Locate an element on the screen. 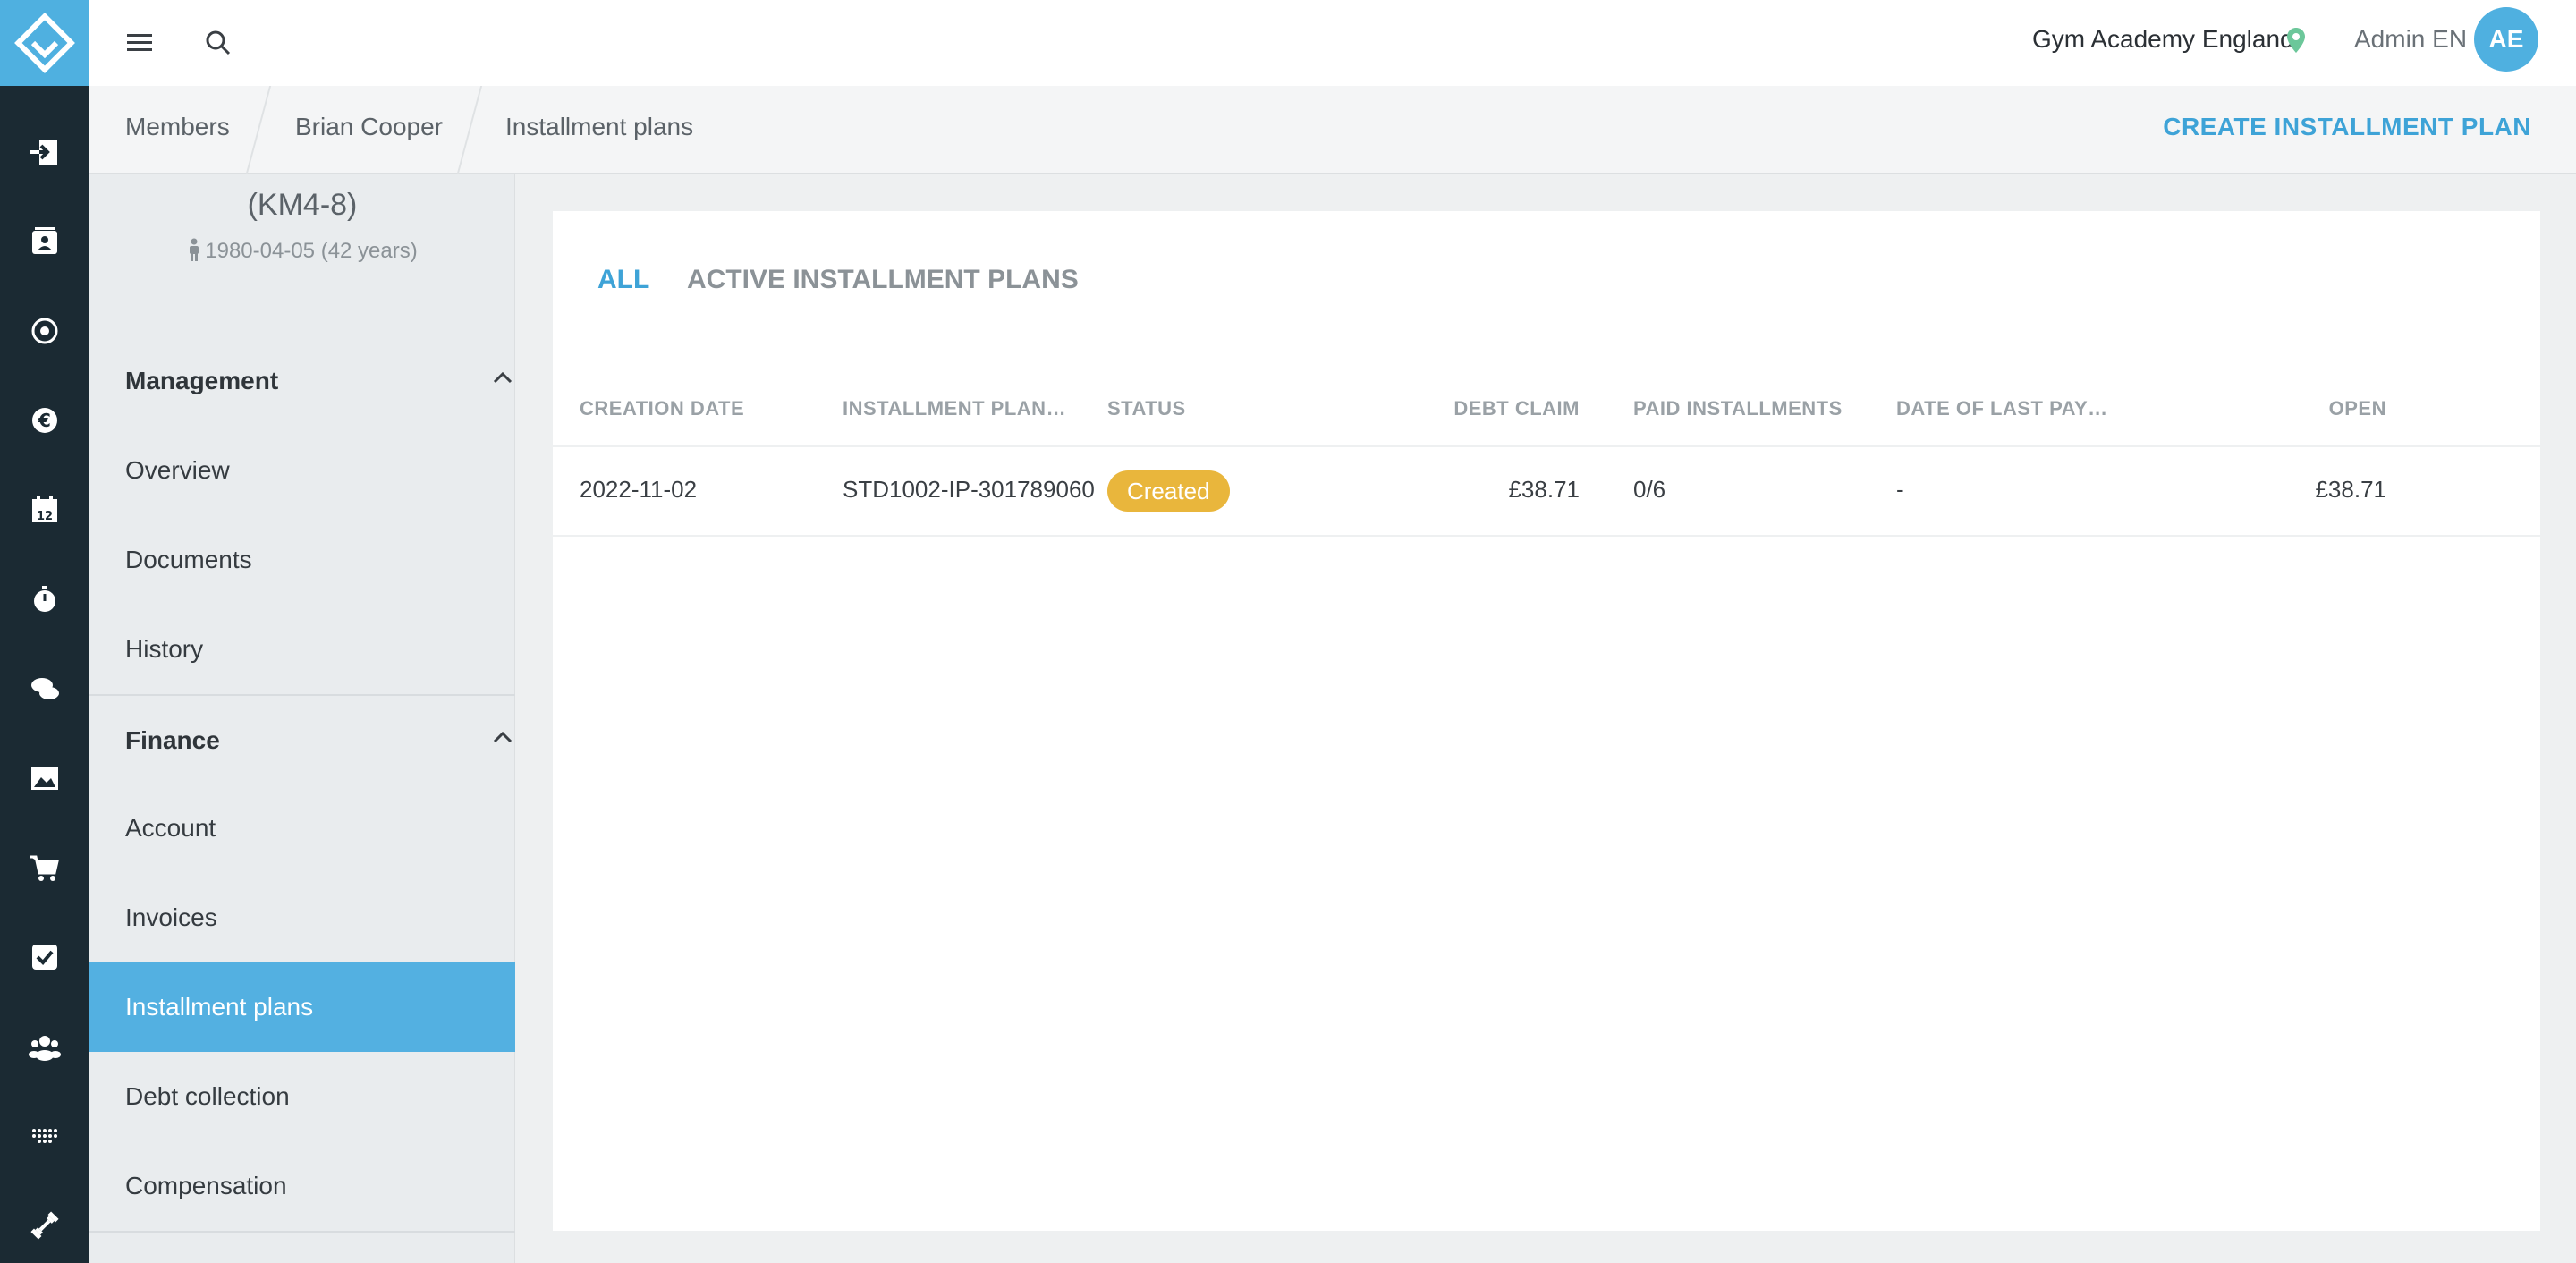  member-dob-text: 1980-04-05 (42 years) is located at coordinates (311, 251).